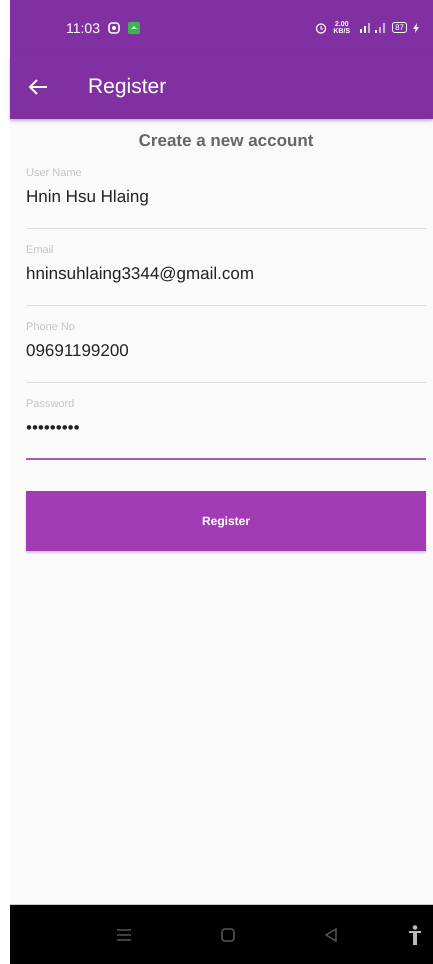 The image size is (433, 964). I want to click on accessibility-figure-icon, so click(415, 934).